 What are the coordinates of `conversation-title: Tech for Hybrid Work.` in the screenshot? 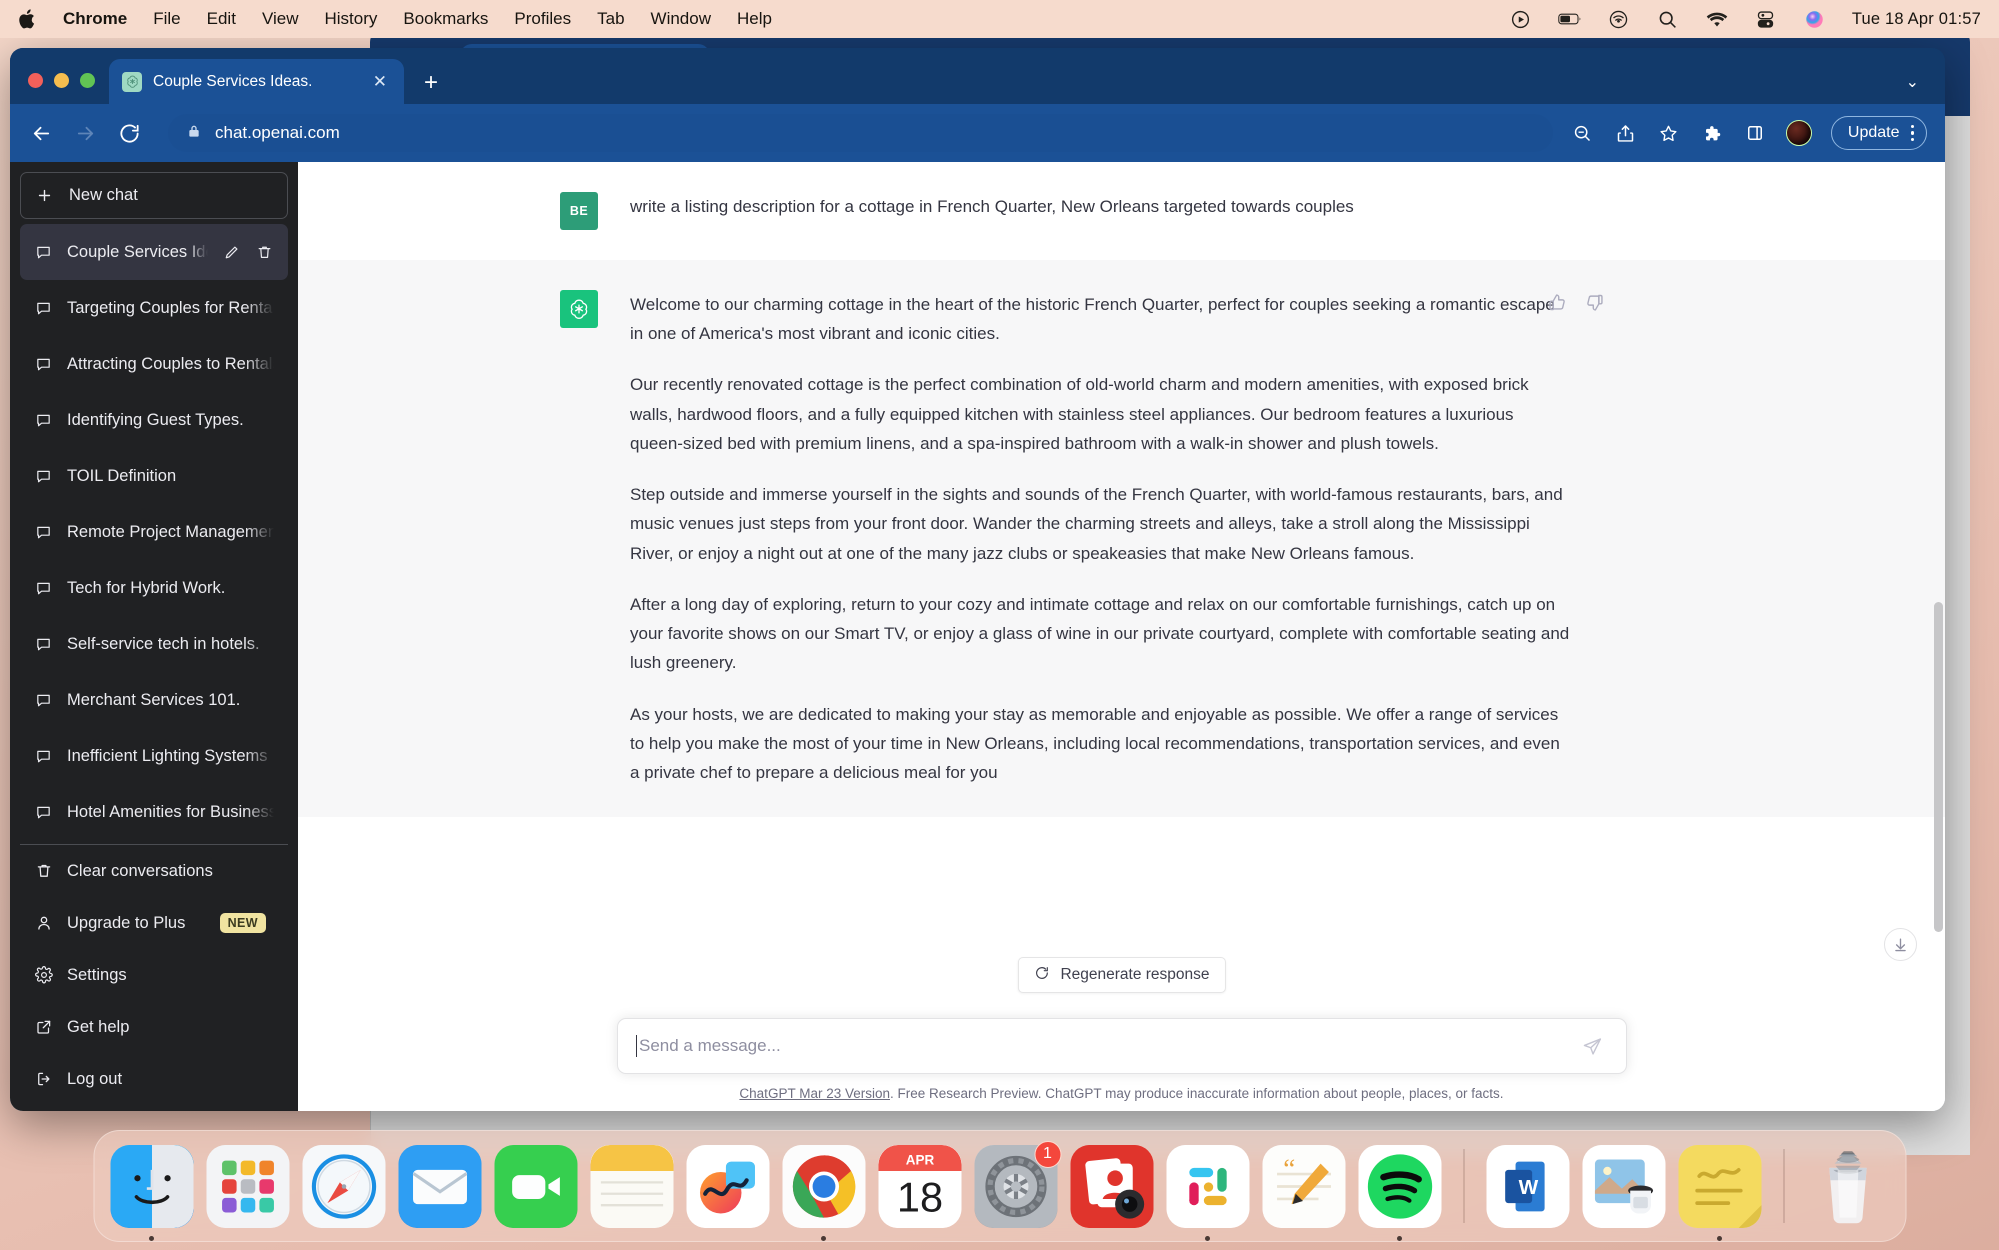 It's located at (146, 587).